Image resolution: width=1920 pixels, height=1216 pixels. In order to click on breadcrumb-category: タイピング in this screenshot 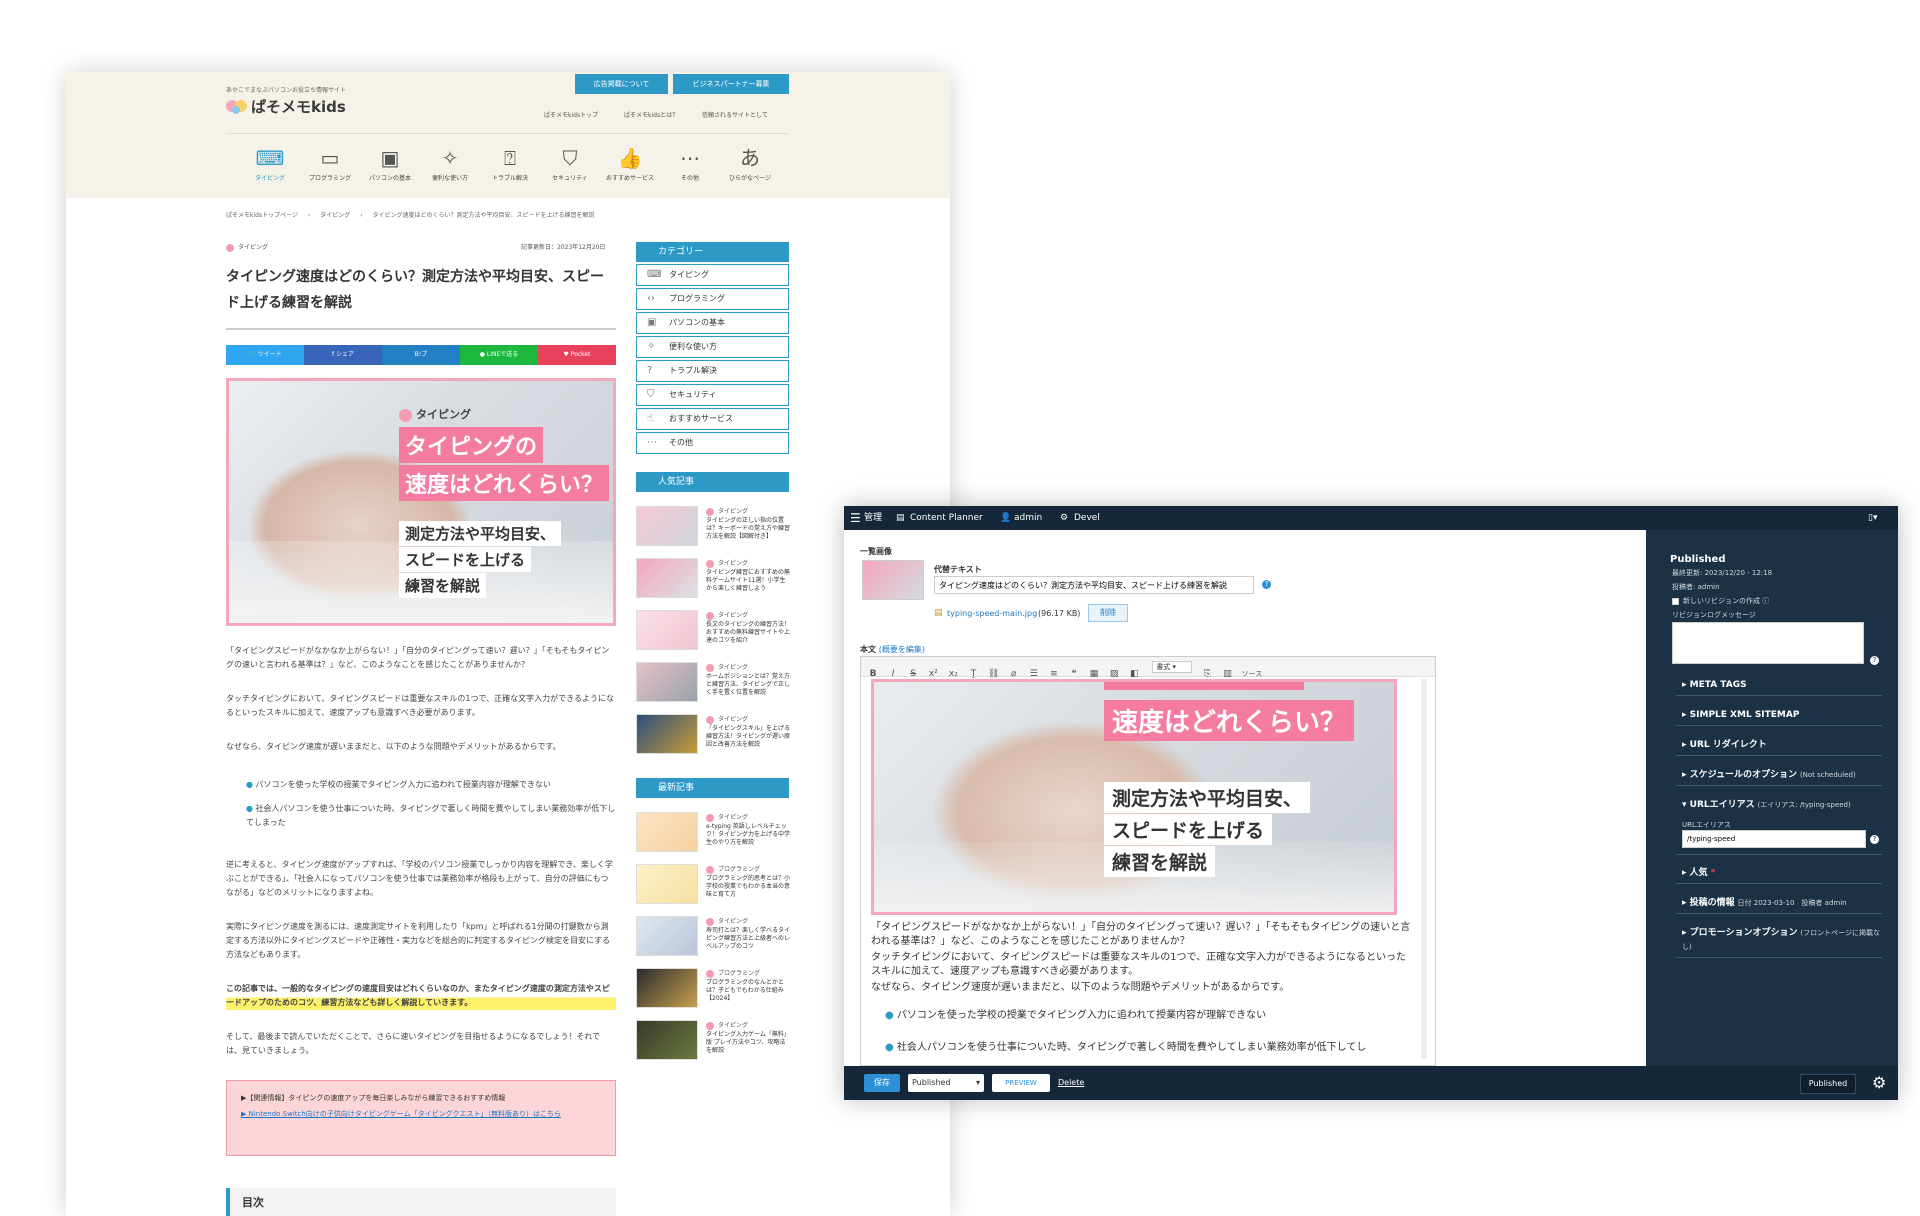, I will do `click(335, 215)`.